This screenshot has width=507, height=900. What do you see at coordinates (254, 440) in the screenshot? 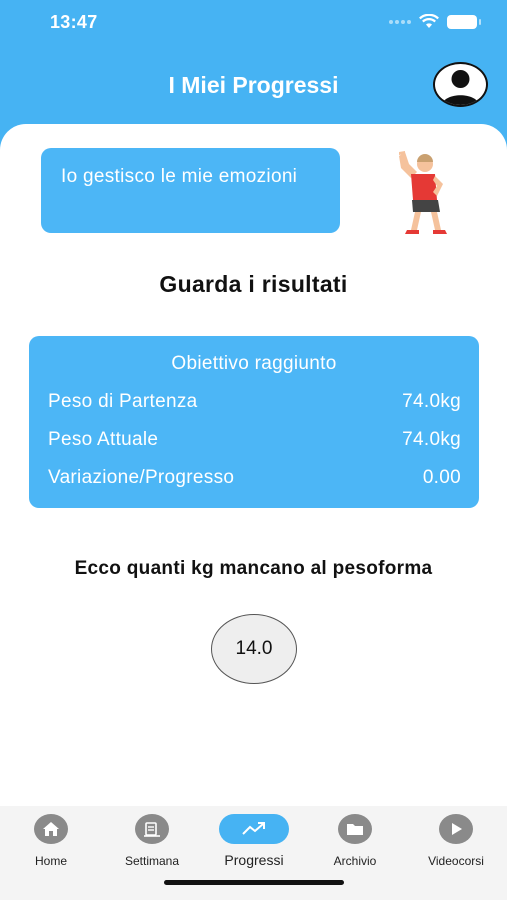
I see `result-row-current-weight: Peso Attuale 74.0kg` at bounding box center [254, 440].